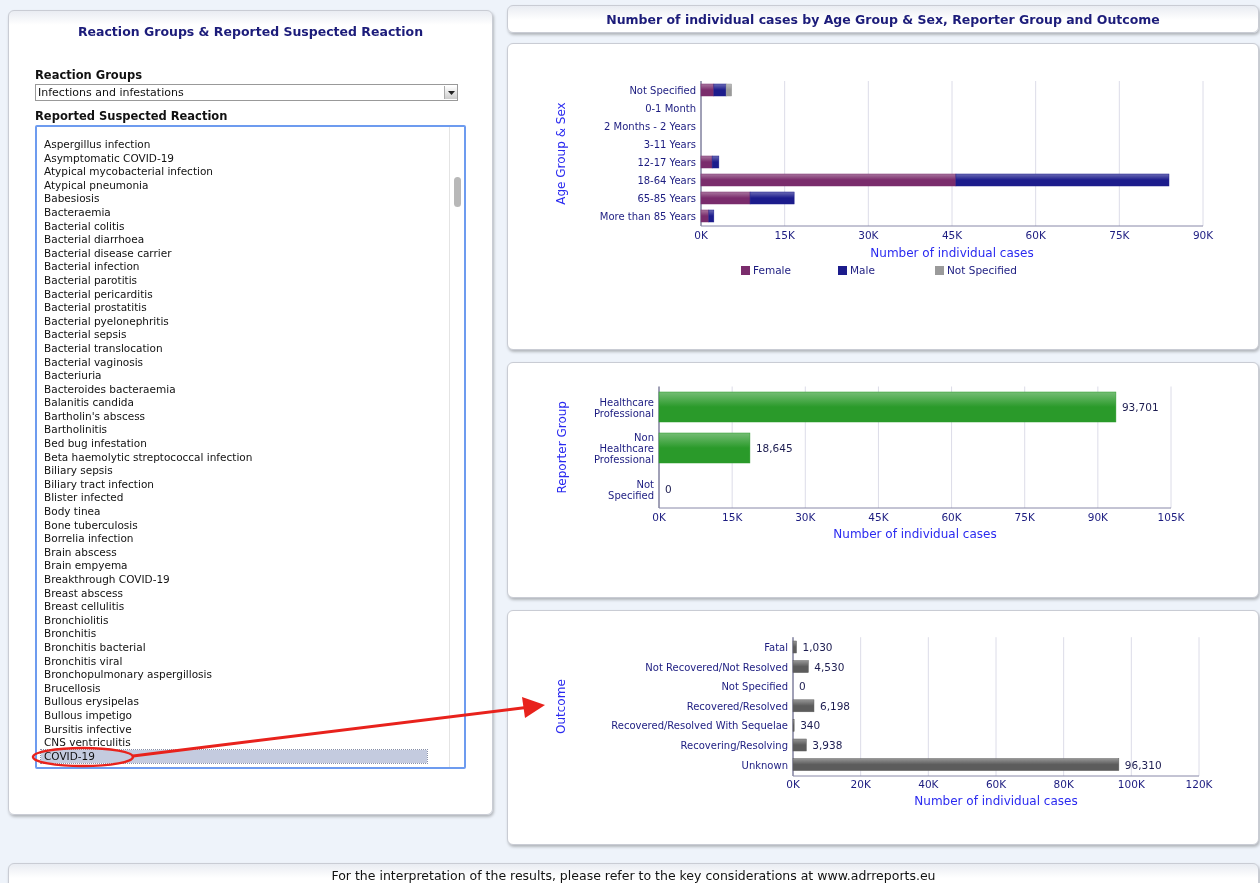  I want to click on list-item: Breast cellulitis, so click(234, 607).